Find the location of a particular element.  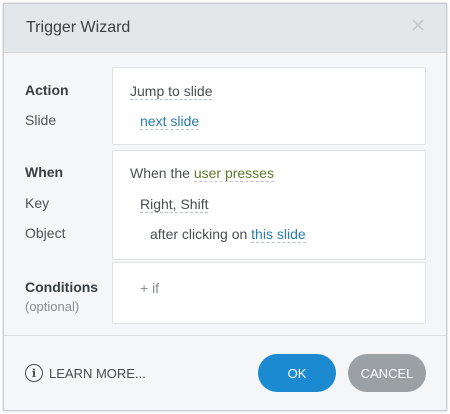

action-label: Action is located at coordinates (47, 90).